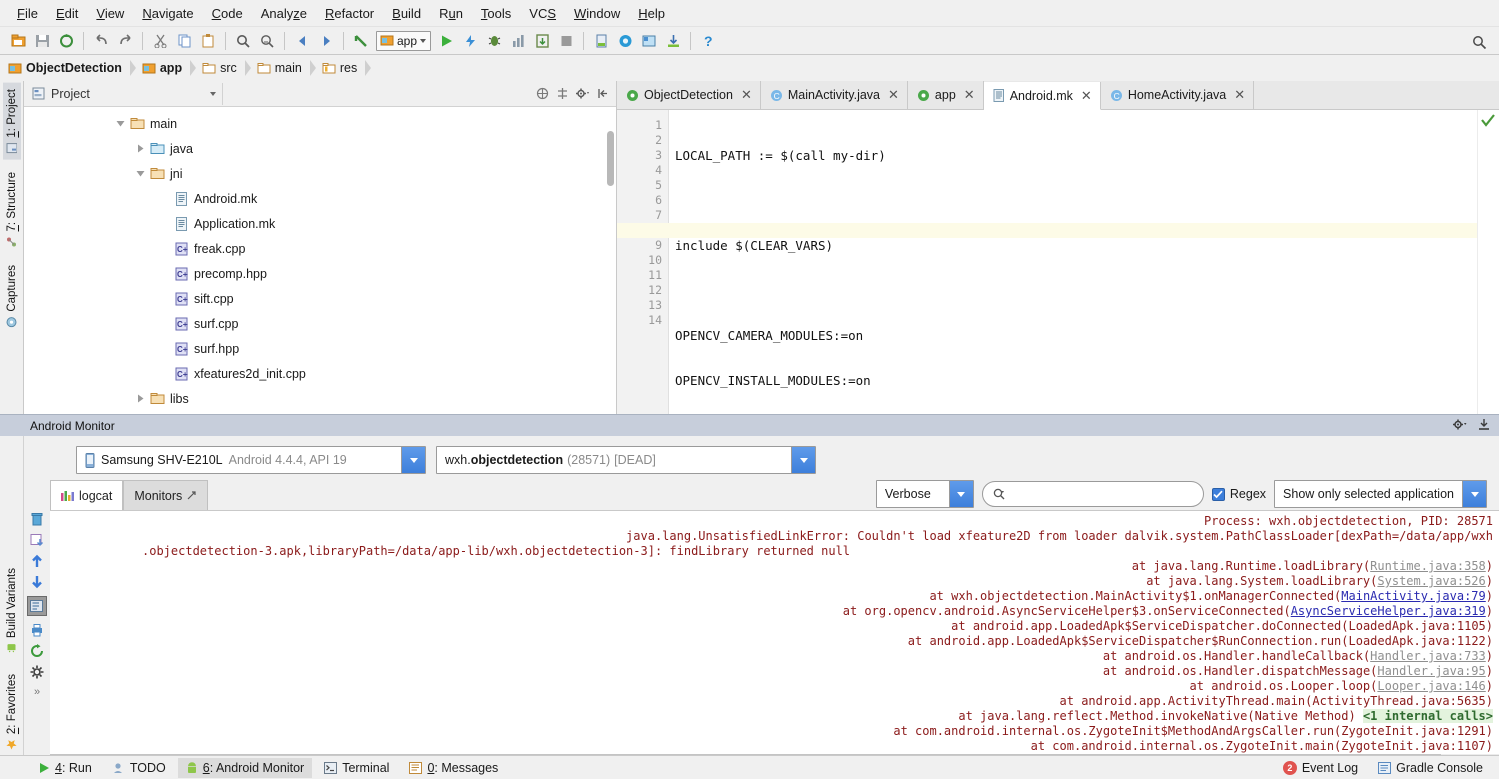 This screenshot has height=779, width=1499. What do you see at coordinates (651, 13) in the screenshot?
I see `menu-item-help: Help` at bounding box center [651, 13].